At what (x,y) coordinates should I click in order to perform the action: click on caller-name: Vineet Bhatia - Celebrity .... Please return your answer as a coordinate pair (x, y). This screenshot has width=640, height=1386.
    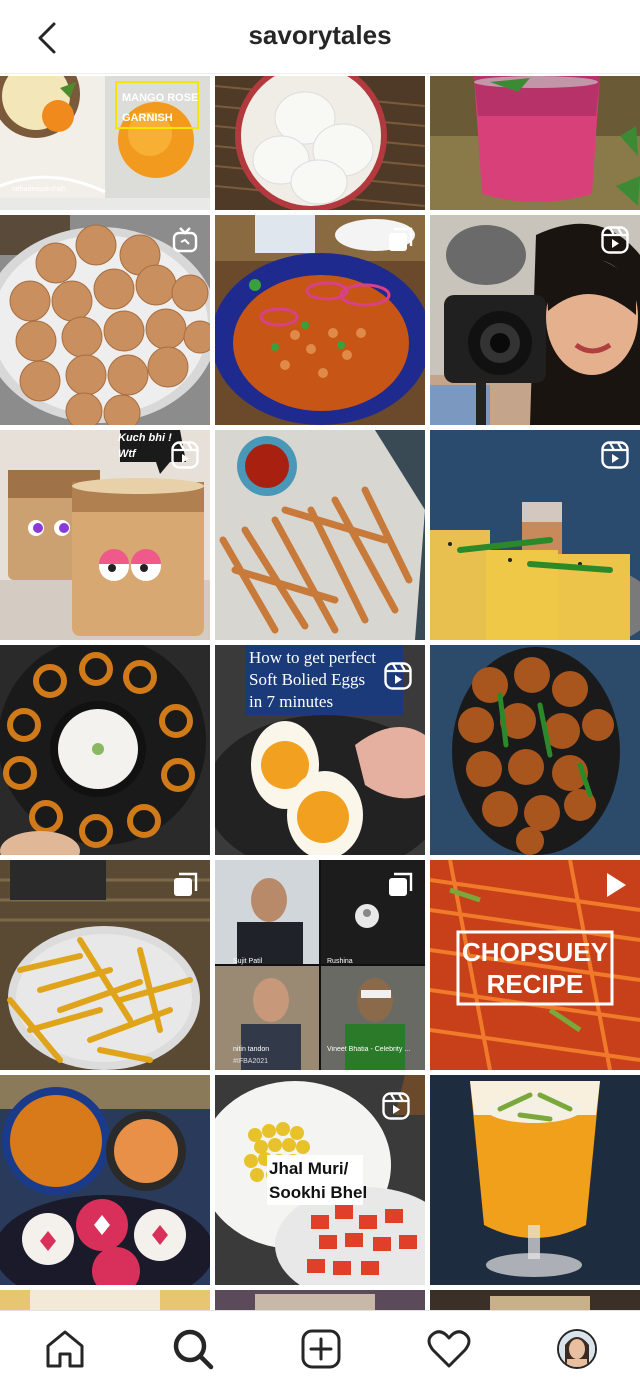
    Looking at the image, I should click on (369, 1049).